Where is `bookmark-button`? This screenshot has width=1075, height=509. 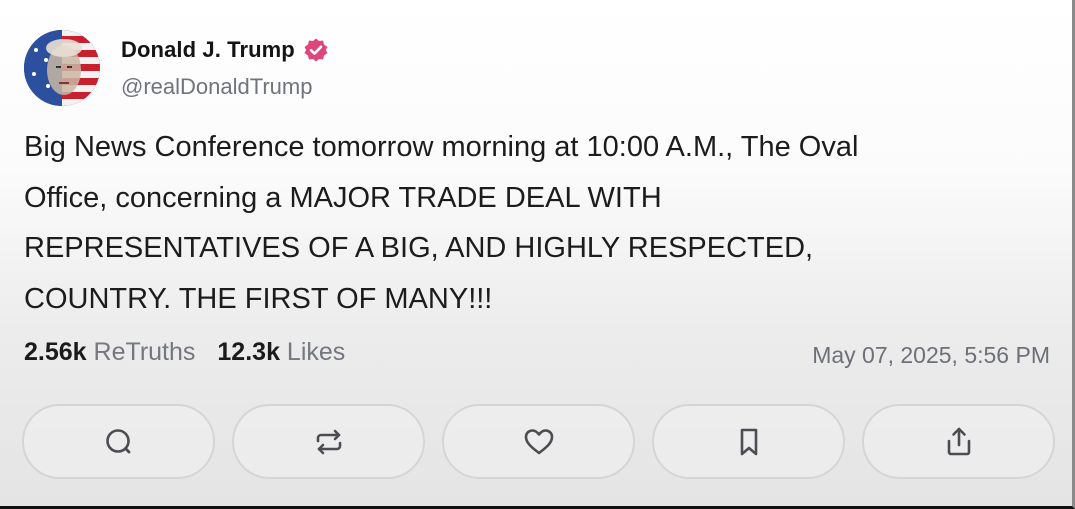 bookmark-button is located at coordinates (748, 441).